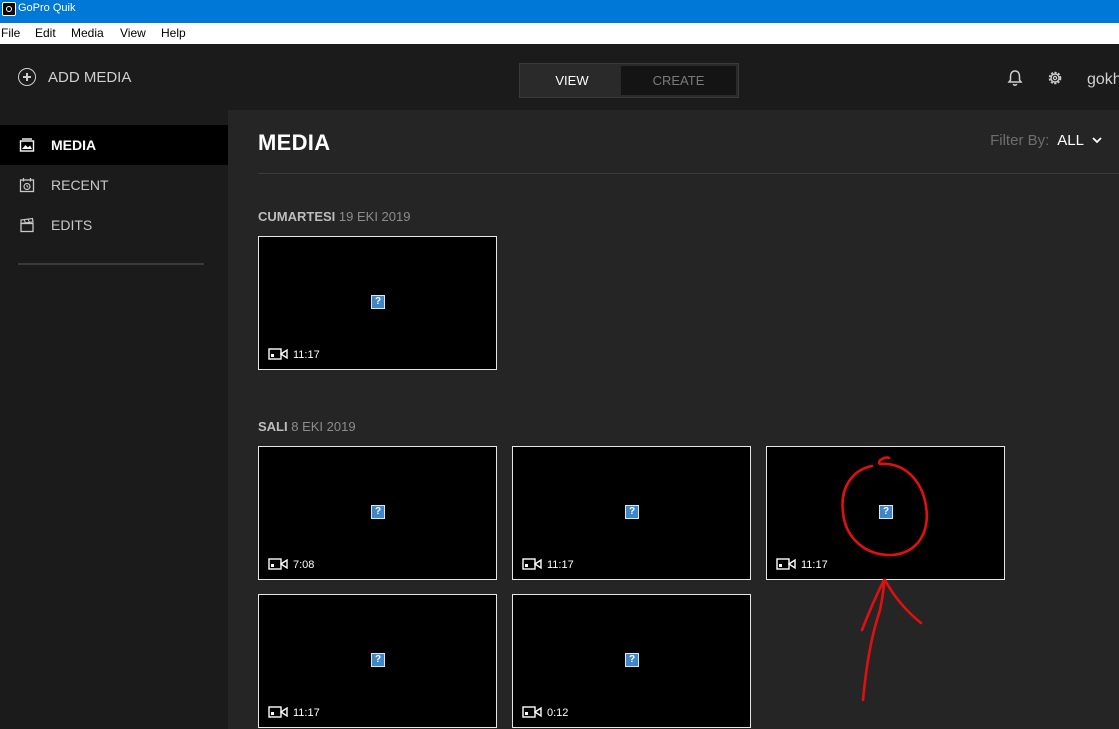 The width and height of the screenshot is (1119, 729). I want to click on edits-icon, so click(27, 225).